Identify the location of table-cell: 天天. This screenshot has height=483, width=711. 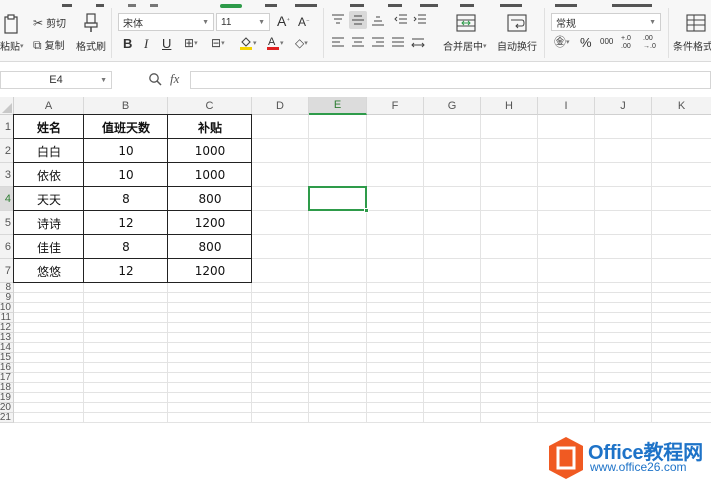
(49, 199).